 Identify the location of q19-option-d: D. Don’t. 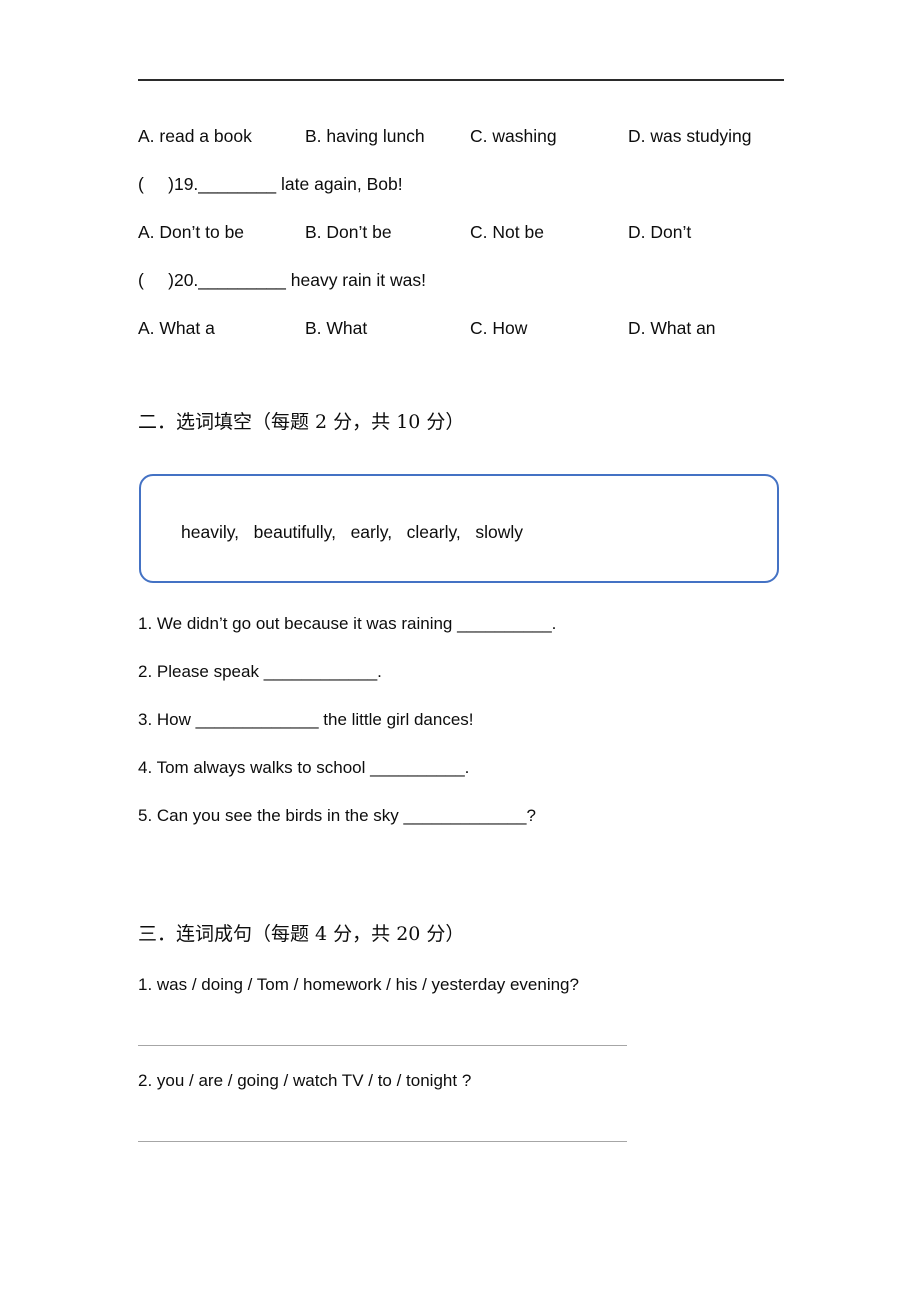
(659, 232).